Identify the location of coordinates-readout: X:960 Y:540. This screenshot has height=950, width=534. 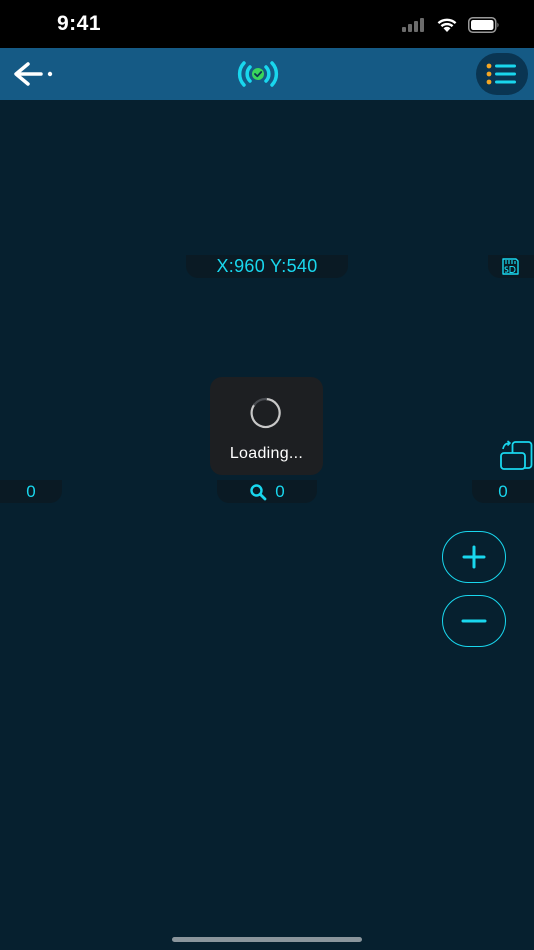
(267, 266).